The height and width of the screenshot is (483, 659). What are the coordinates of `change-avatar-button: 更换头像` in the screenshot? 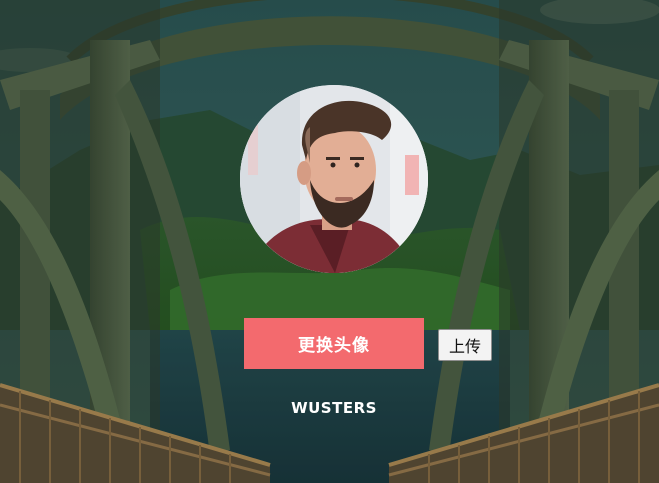 It's located at (334, 343).